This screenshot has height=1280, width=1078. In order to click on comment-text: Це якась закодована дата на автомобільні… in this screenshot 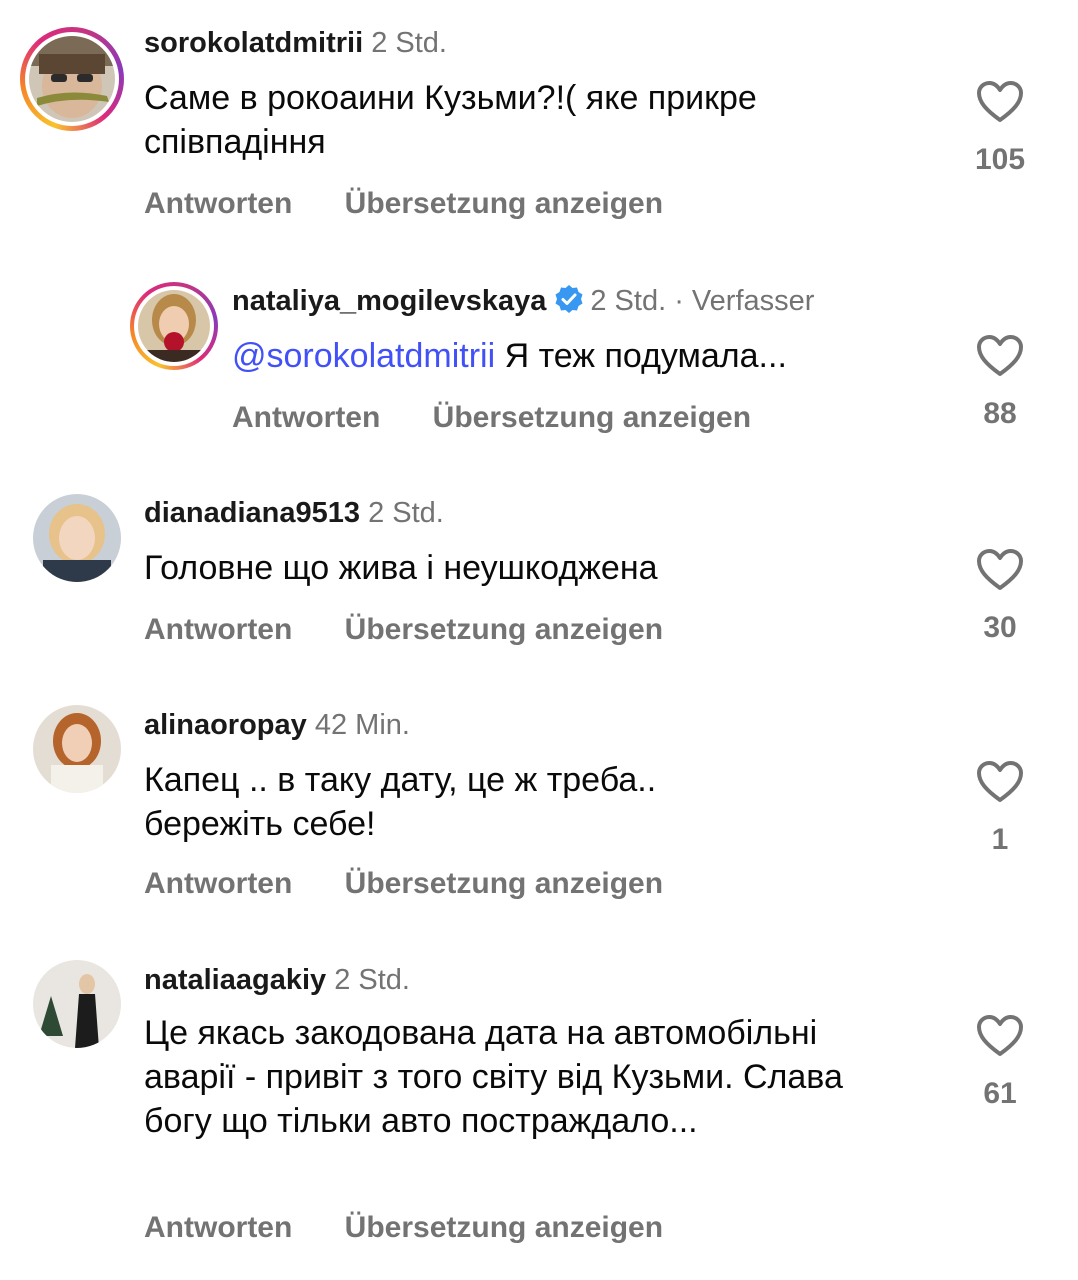, I will do `click(493, 1077)`.